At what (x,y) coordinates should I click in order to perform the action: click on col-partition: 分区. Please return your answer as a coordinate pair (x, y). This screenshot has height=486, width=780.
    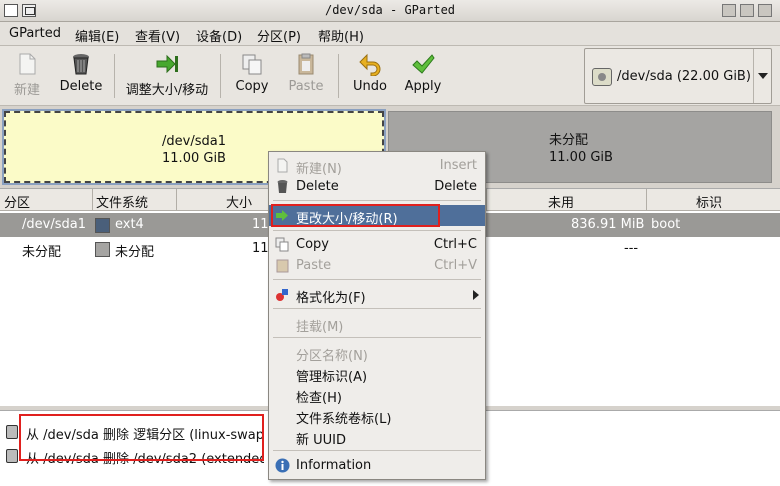
    Looking at the image, I should click on (17, 203).